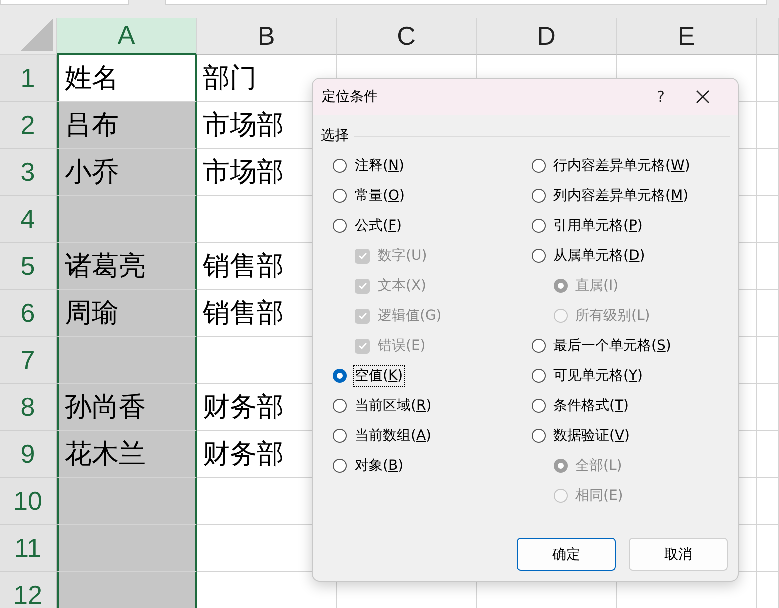  Describe the element at coordinates (28, 407) in the screenshot. I see `row-header: 8` at that location.